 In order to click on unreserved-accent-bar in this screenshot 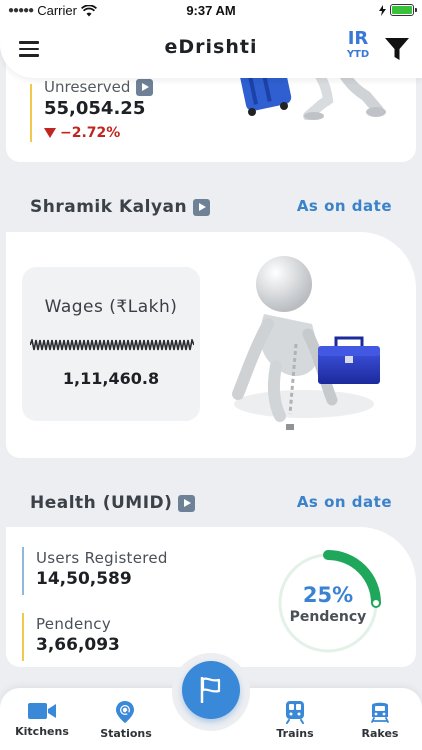, I will do `click(31, 113)`.